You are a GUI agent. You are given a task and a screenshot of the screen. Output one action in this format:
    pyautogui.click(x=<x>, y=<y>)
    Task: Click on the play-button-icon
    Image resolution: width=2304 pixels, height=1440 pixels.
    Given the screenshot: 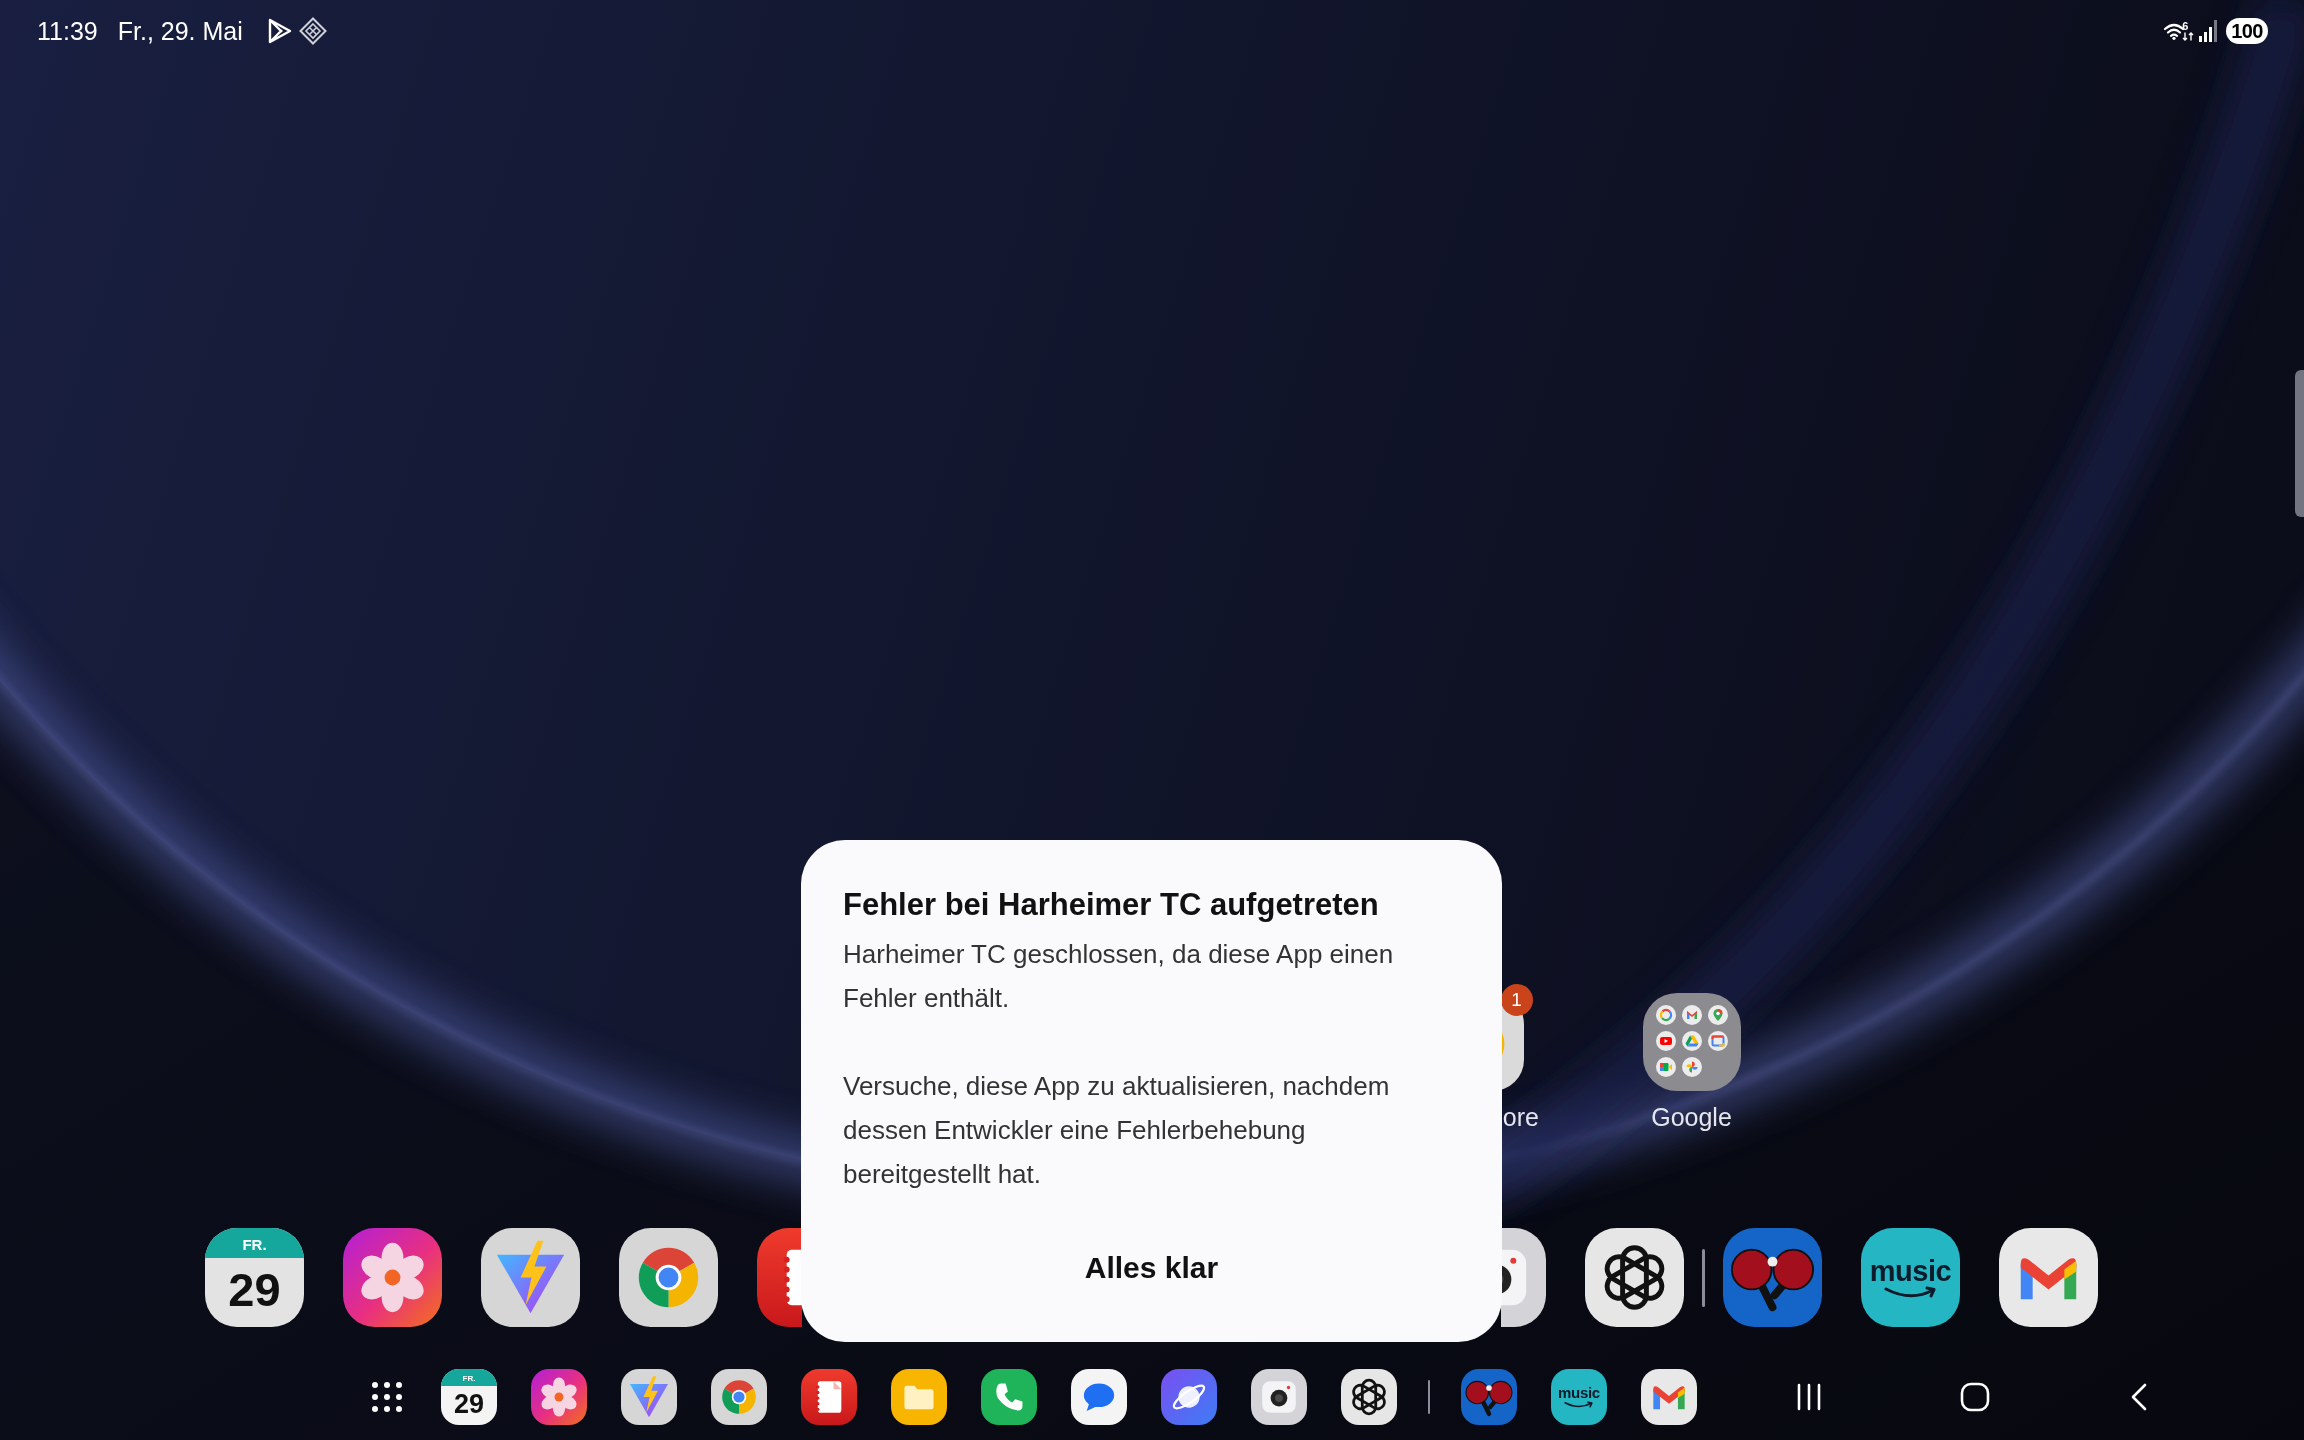 What is the action you would take?
    pyautogui.click(x=1665, y=1041)
    